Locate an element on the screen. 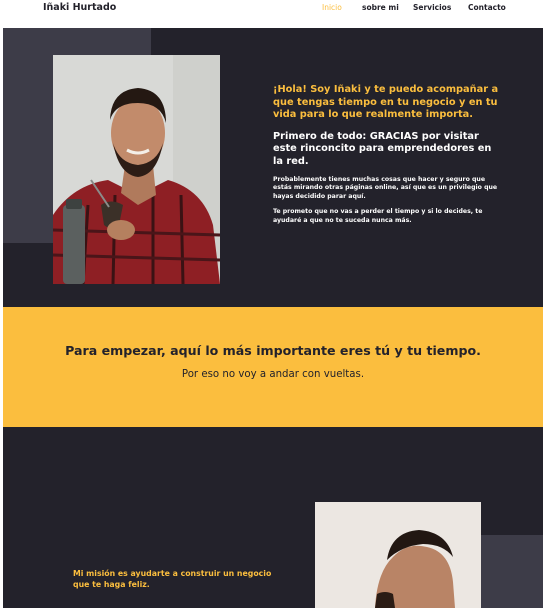 Image resolution: width=543 pixels, height=608 pixels. mission-decor-block is located at coordinates (512, 571).